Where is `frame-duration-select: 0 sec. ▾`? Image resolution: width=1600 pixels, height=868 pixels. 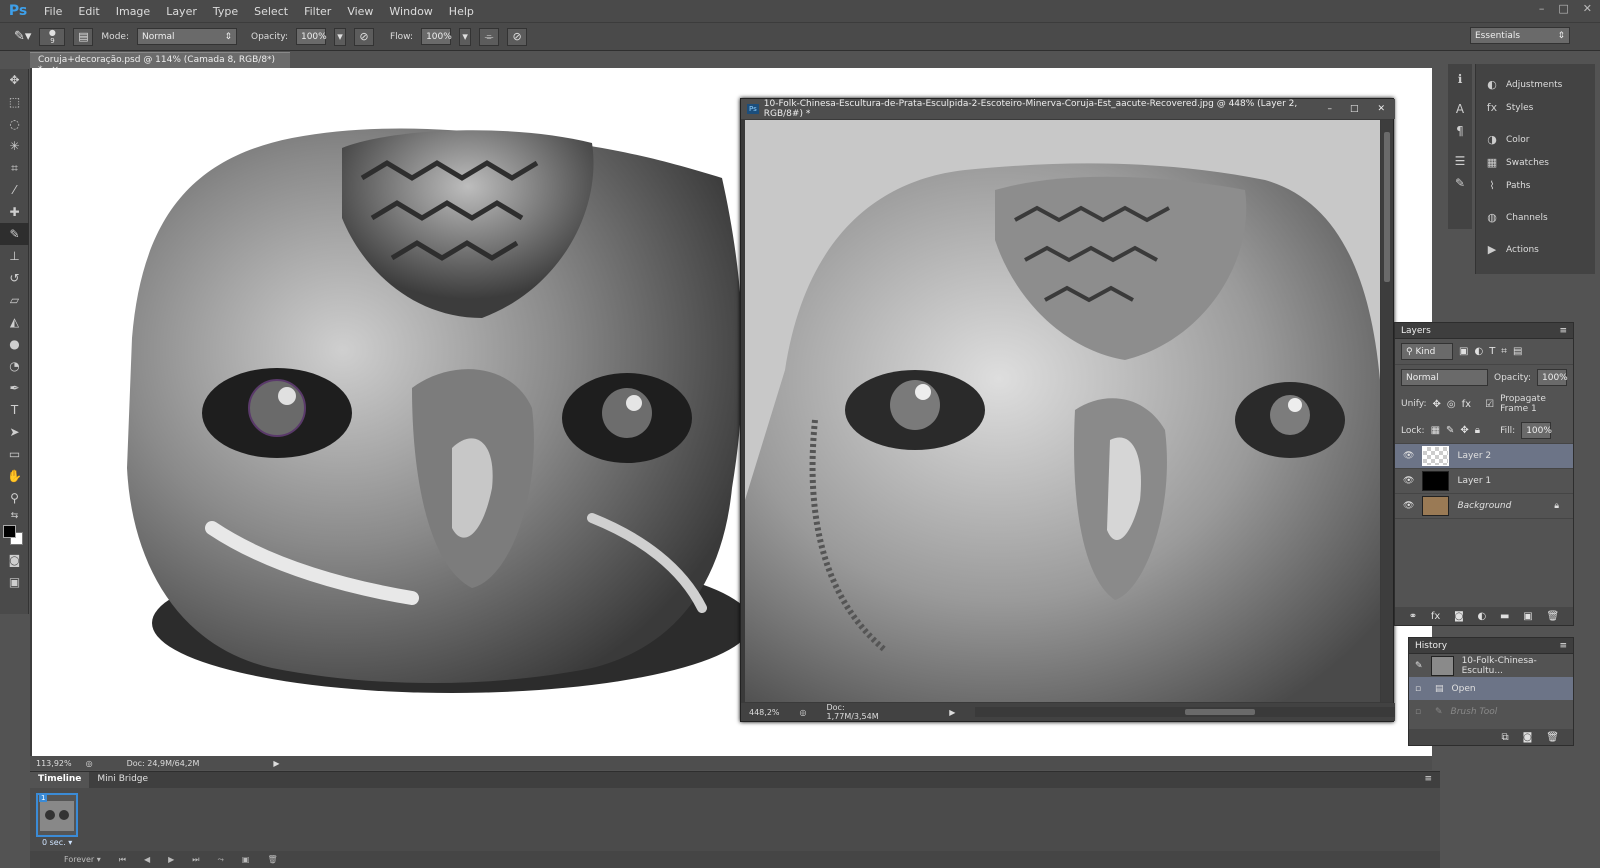
frame-duration-select: 0 sec. ▾ is located at coordinates (57, 842).